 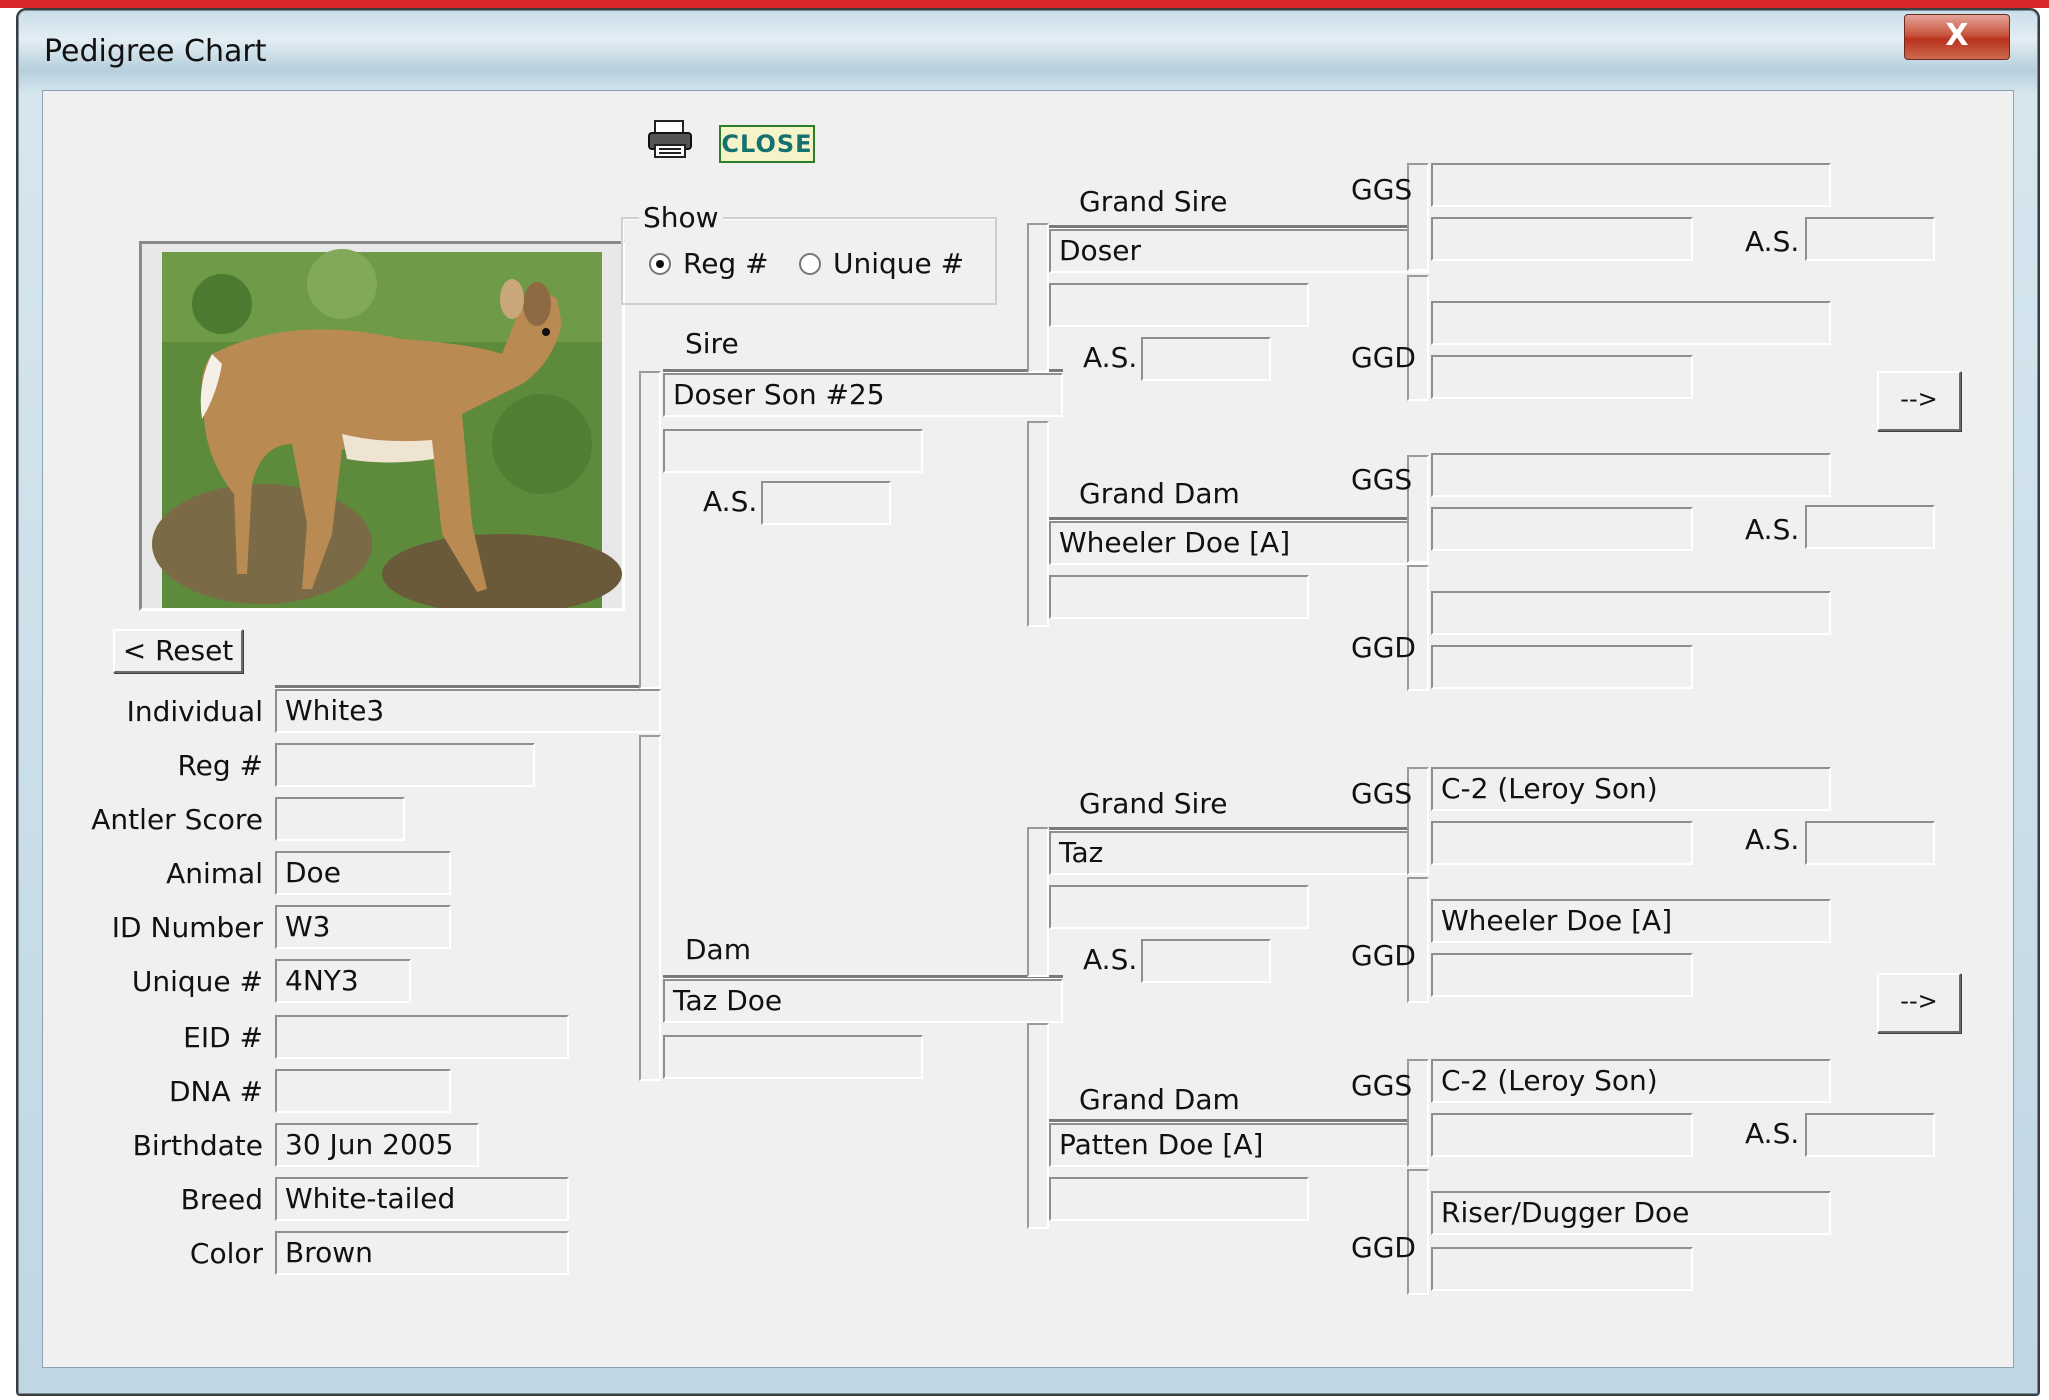 I want to click on close-button: CLOSE, so click(x=767, y=144).